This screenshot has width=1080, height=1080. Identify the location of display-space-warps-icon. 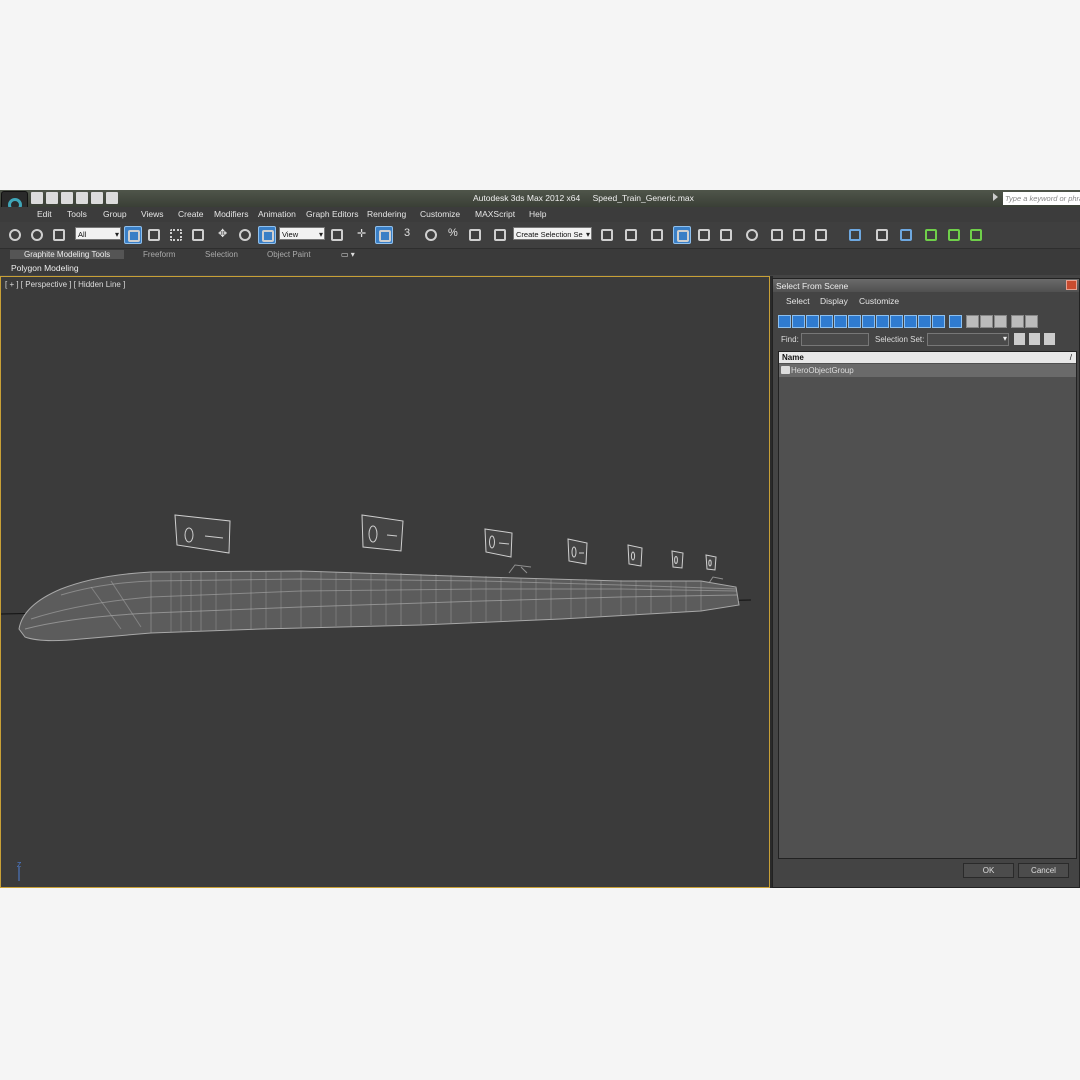
(854, 321).